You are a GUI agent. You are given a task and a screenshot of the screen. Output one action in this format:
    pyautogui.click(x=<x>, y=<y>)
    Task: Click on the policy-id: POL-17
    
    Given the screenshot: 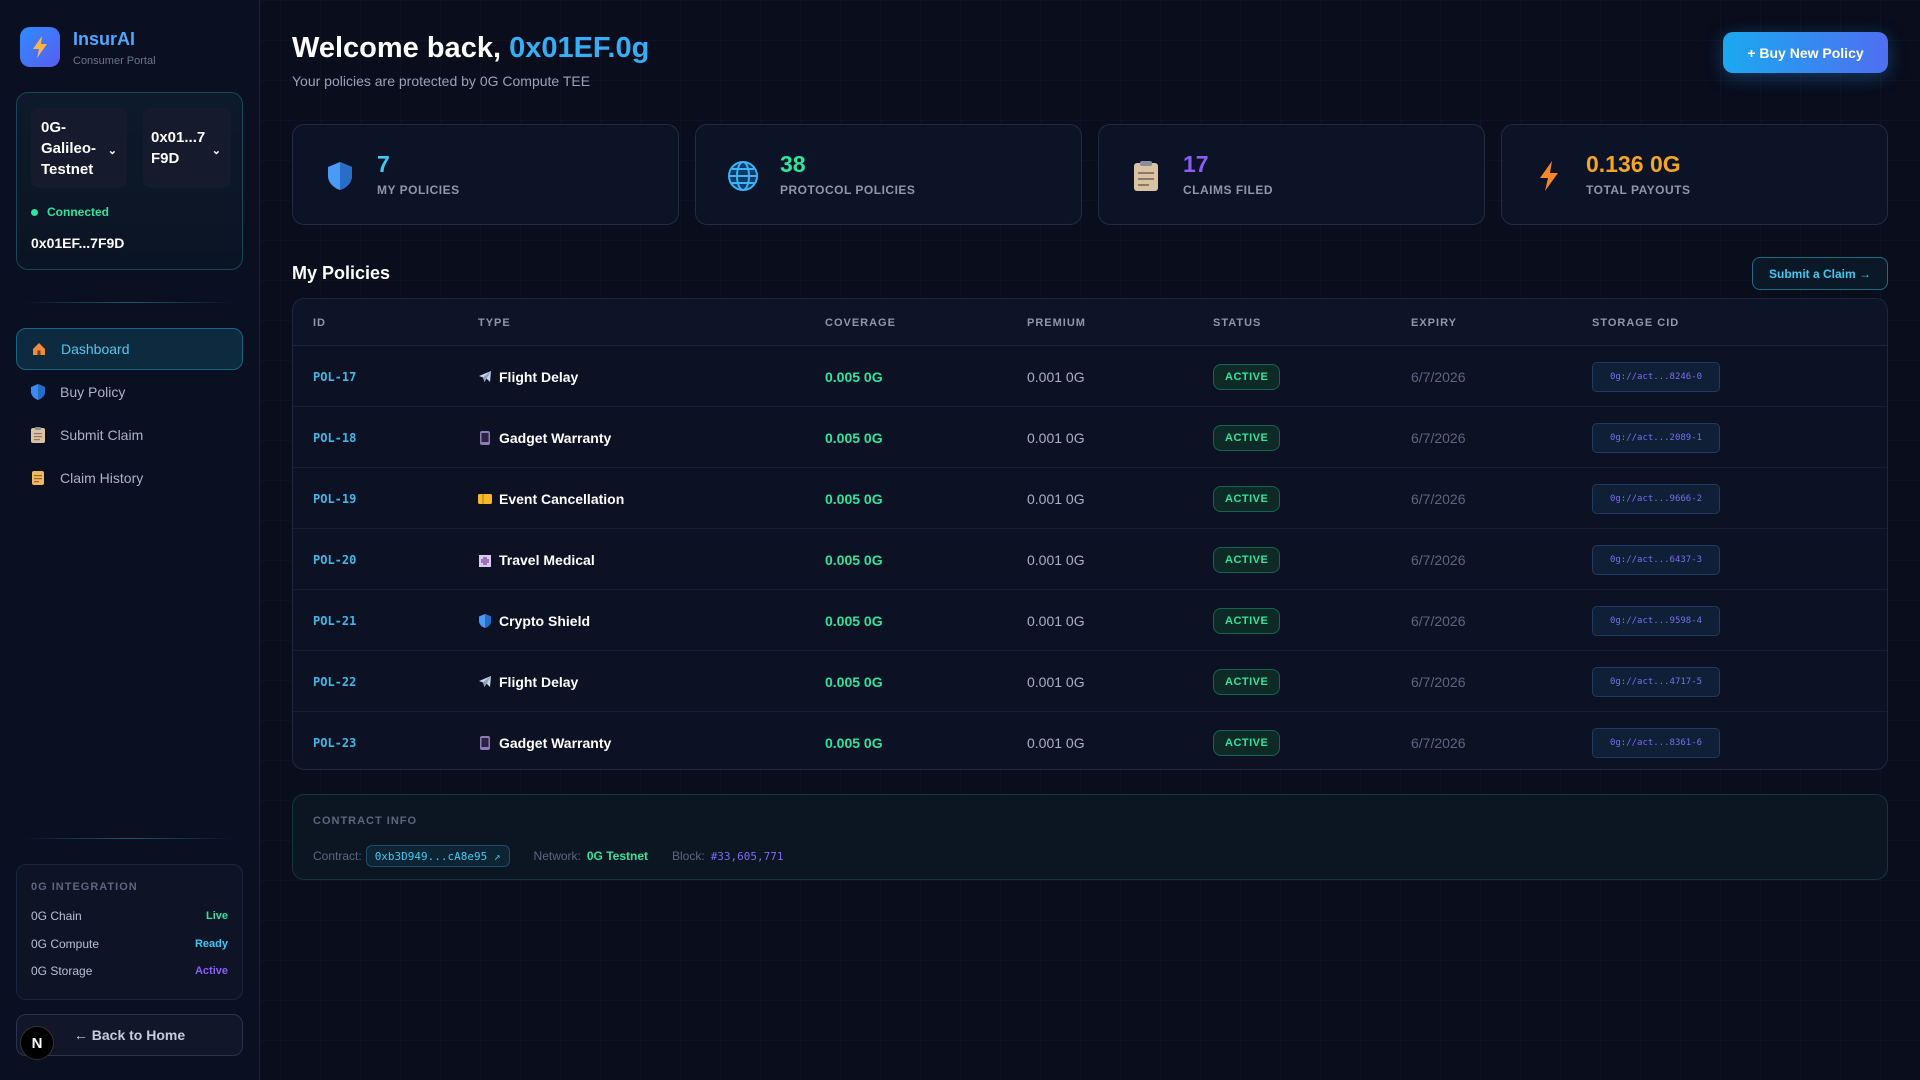 What is the action you would take?
    pyautogui.click(x=334, y=376)
    